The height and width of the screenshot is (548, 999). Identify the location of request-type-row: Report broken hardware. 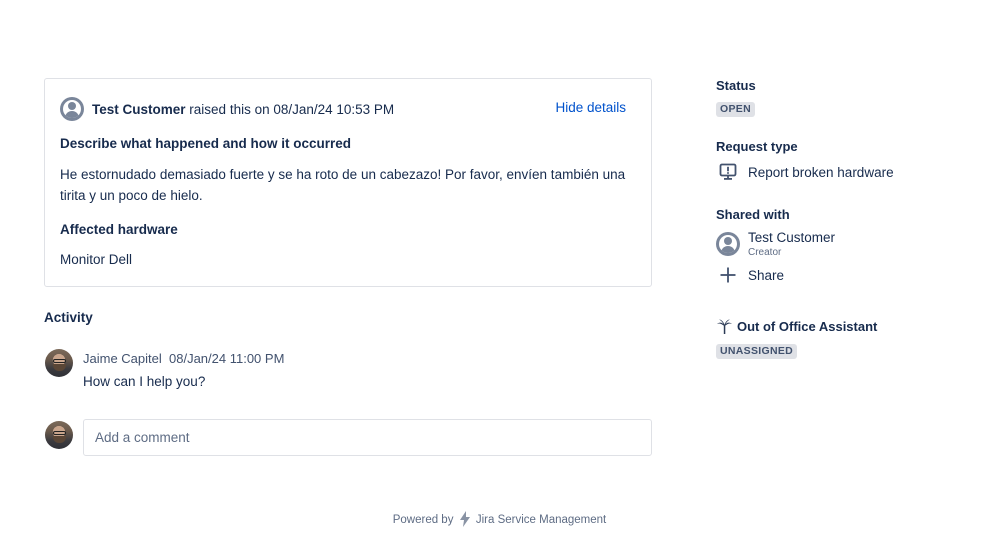
(805, 172).